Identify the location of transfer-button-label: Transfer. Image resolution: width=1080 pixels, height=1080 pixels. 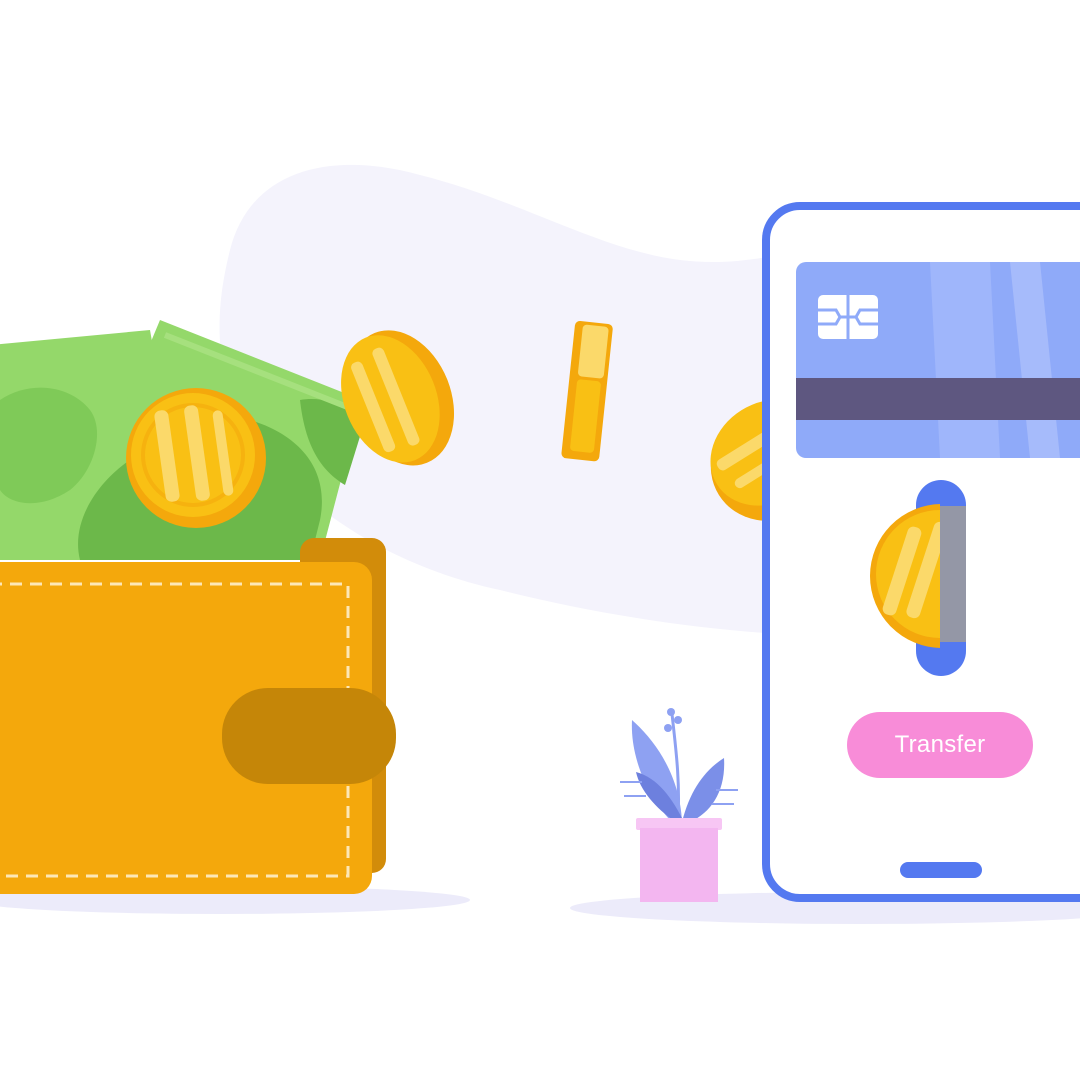
(940, 744).